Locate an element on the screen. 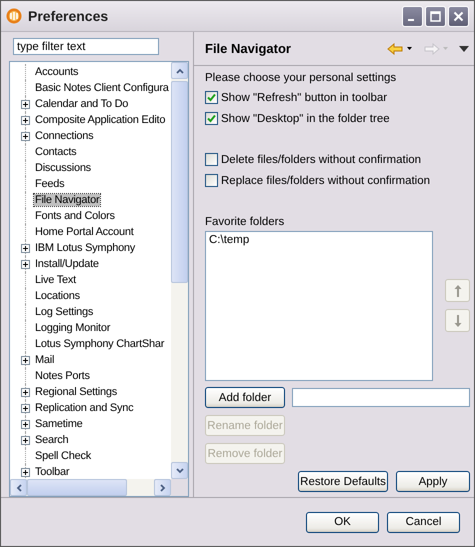 The height and width of the screenshot is (547, 475). chevron-left-icon is located at coordinates (19, 488).